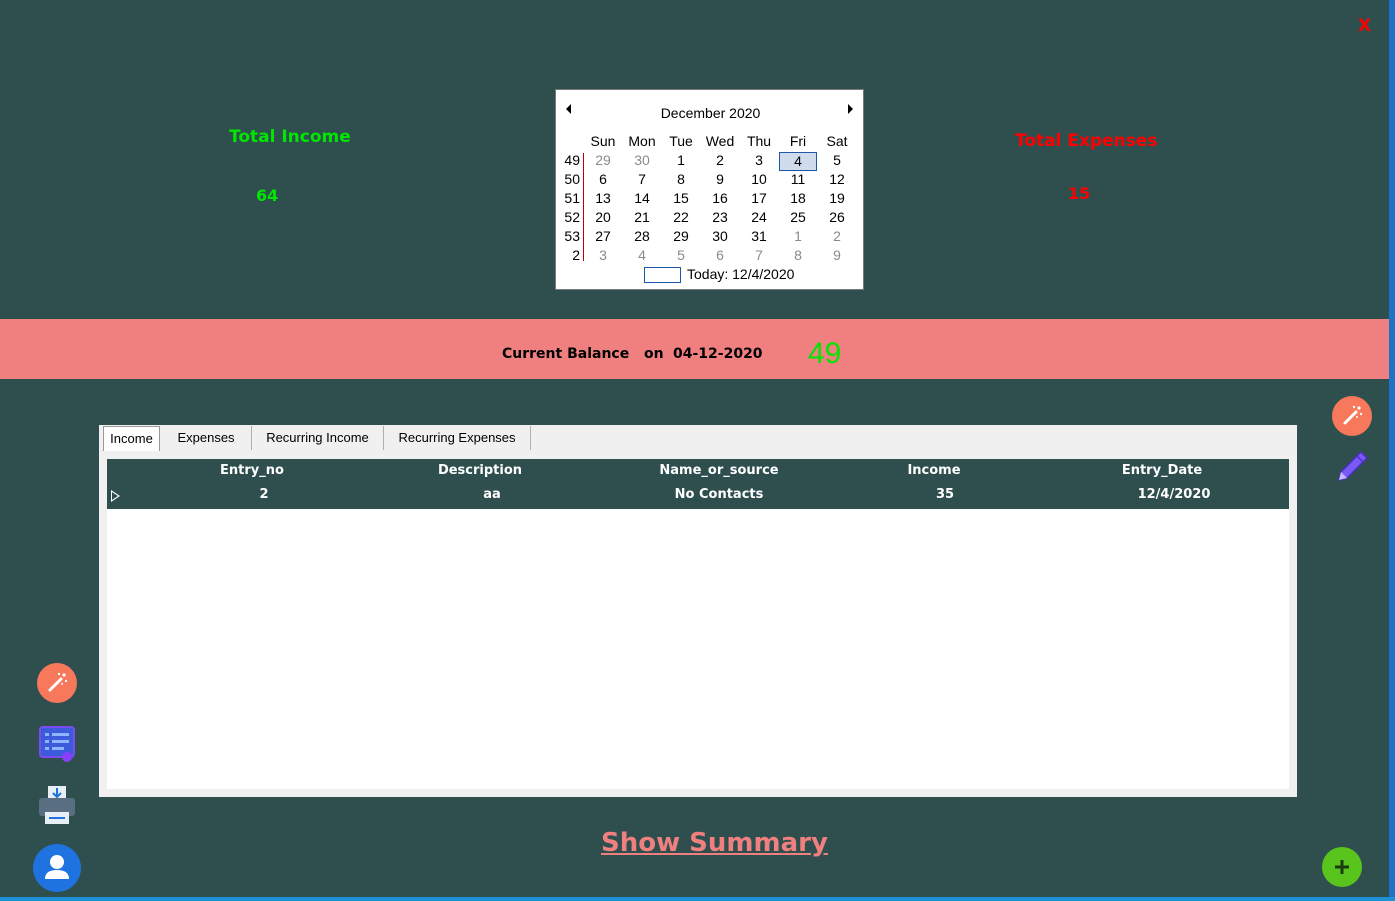  Describe the element at coordinates (825, 353) in the screenshot. I see `current-balance-value: 49` at that location.